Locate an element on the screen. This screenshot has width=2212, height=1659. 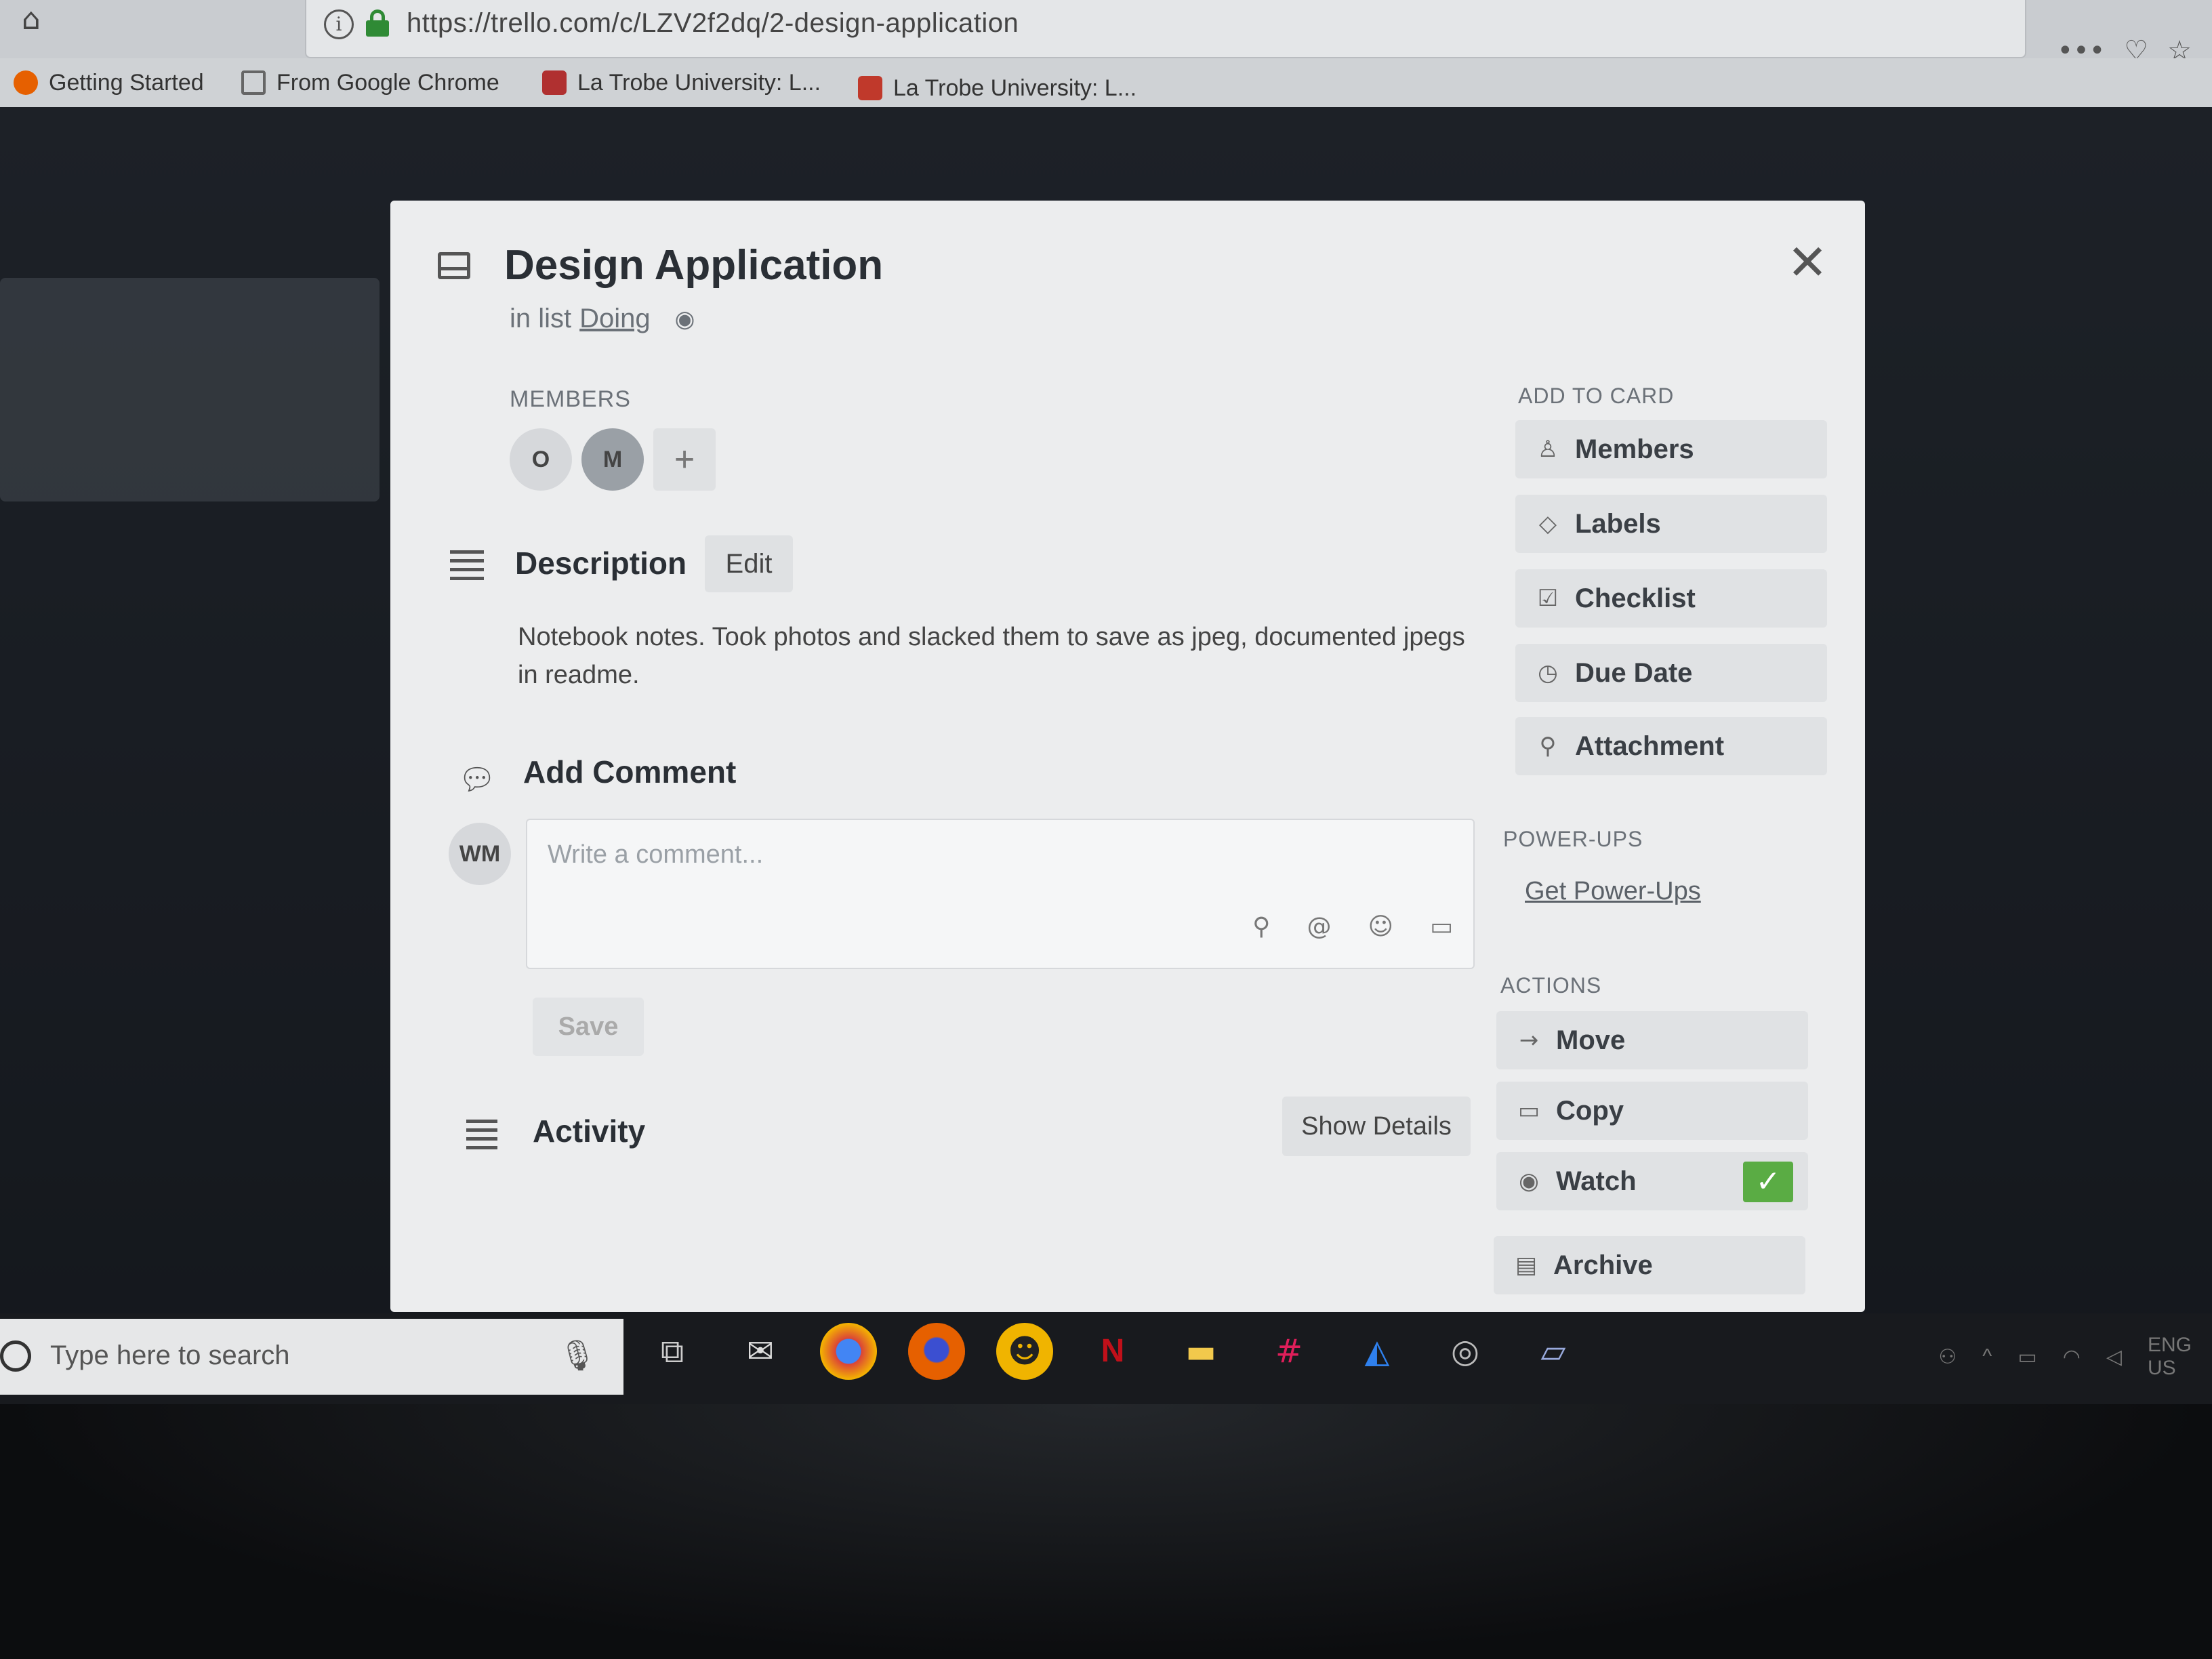
person-icon: ♙ is located at coordinates (1548, 449).